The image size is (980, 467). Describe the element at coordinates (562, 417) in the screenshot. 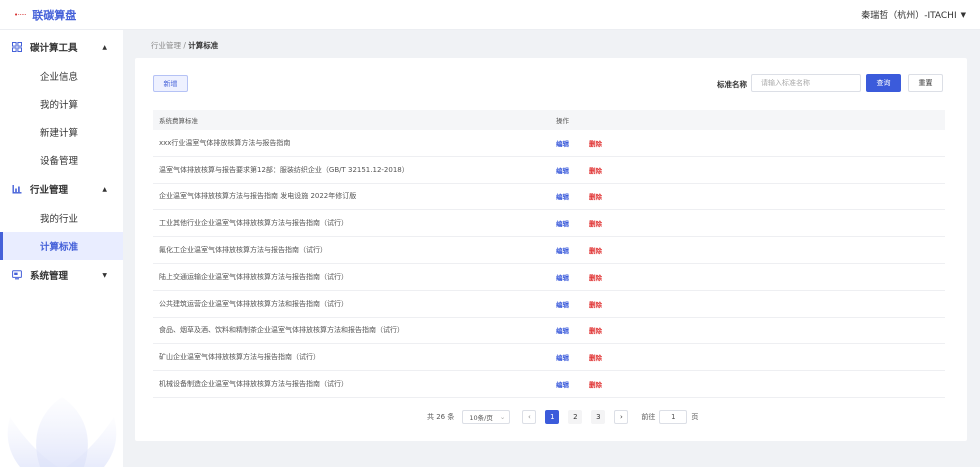

I see `pagination: 共 26 条 10条/页 ⌄ ‹ 1 2 3 › 前往 1 页` at that location.